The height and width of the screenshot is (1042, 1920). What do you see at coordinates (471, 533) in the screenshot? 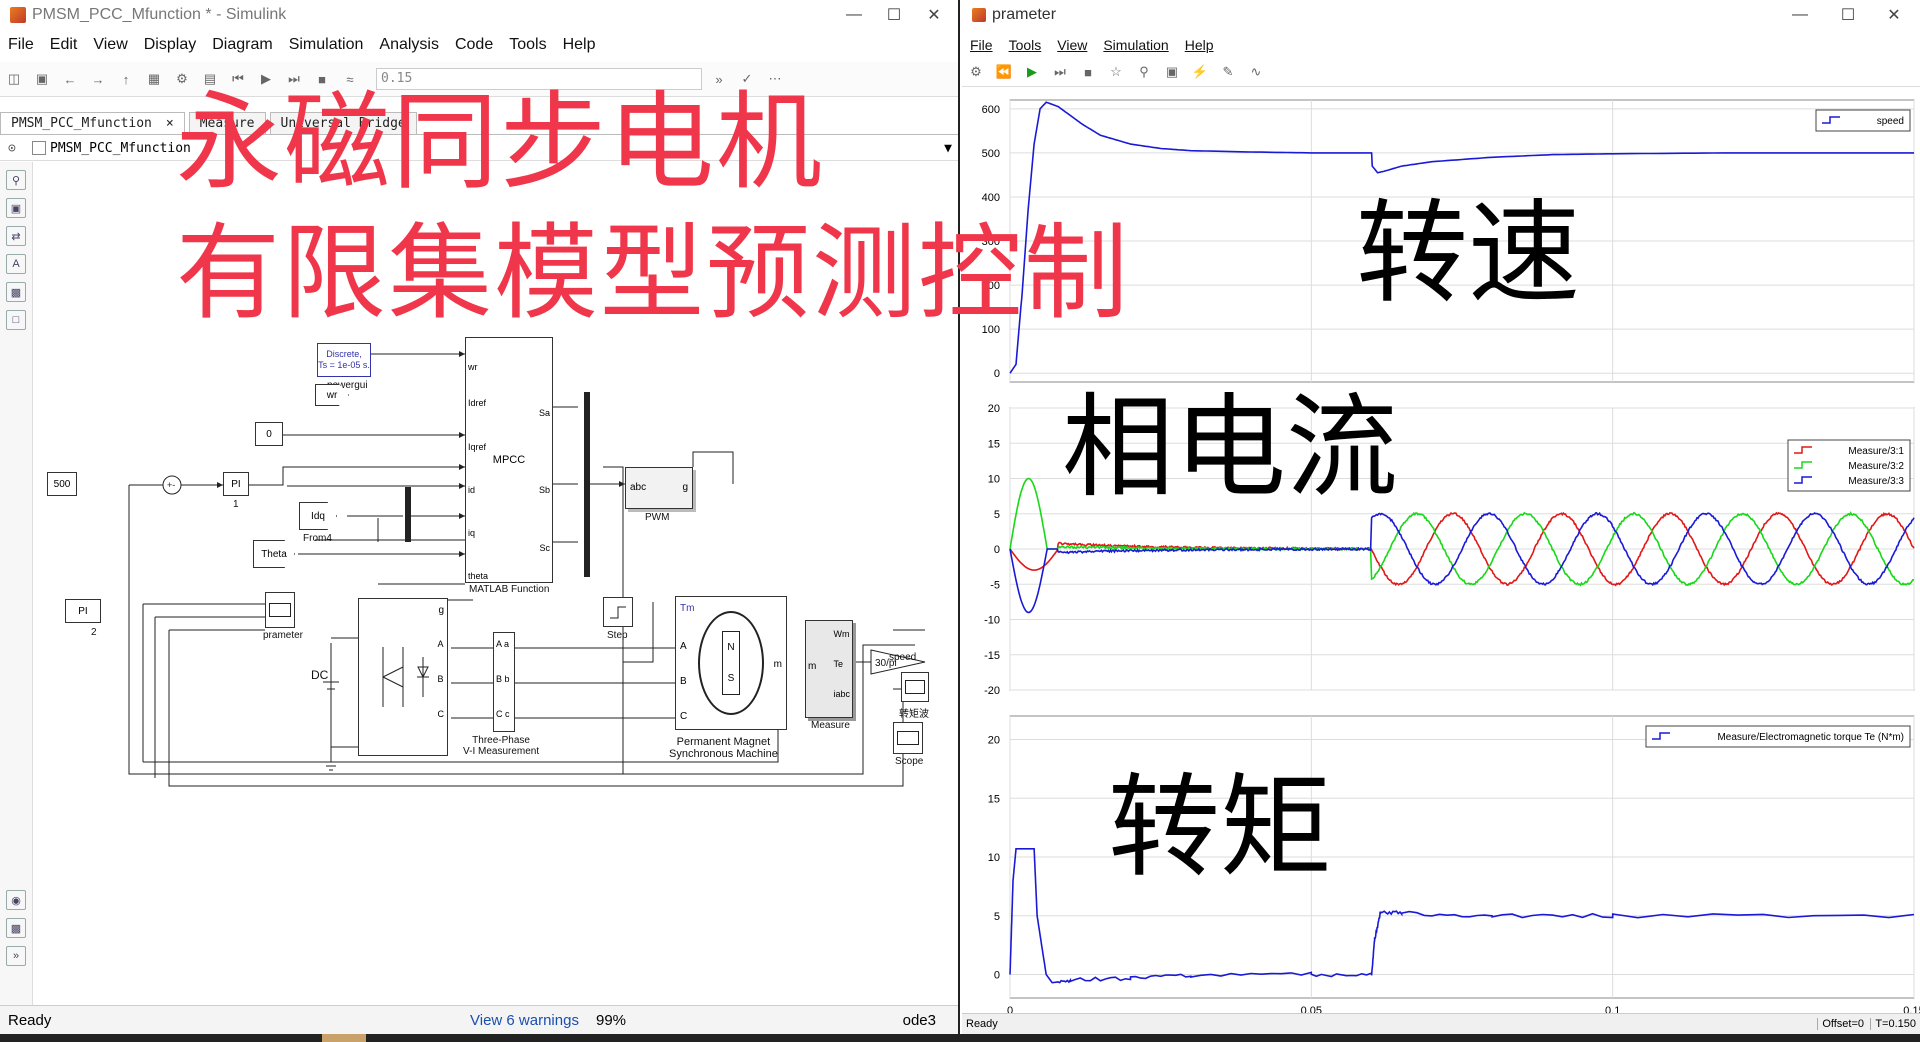
I see `mfn-in-port: iq` at bounding box center [471, 533].